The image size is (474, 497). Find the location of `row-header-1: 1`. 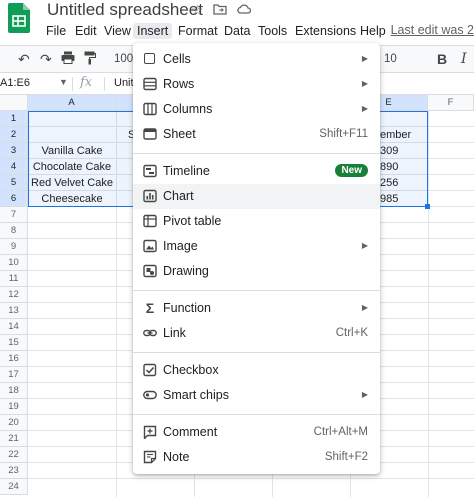

row-header-1: 1 is located at coordinates (14, 119).